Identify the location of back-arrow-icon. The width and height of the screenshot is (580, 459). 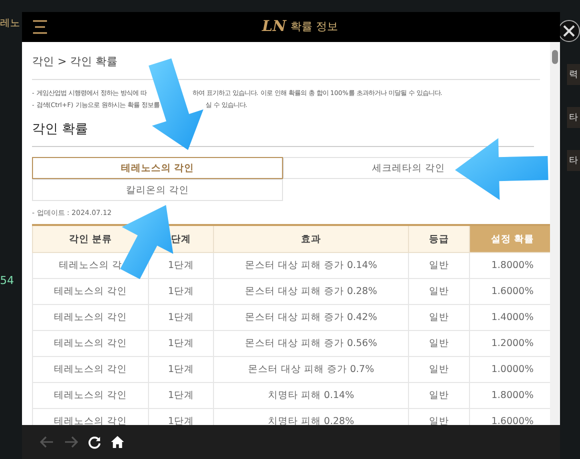
(47, 442).